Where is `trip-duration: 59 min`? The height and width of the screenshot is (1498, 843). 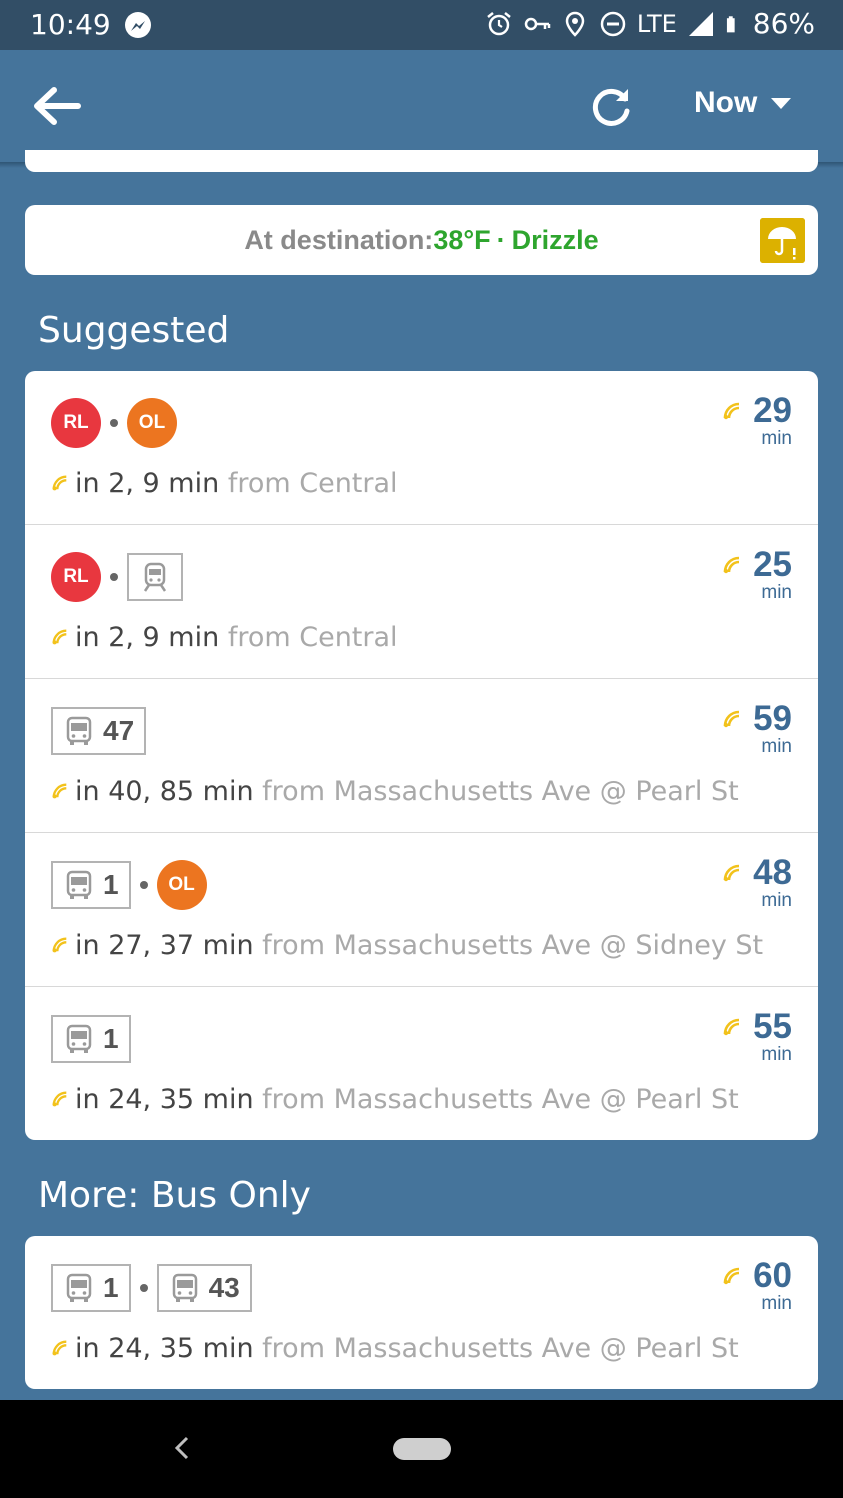
trip-duration: 59 min is located at coordinates (757, 728).